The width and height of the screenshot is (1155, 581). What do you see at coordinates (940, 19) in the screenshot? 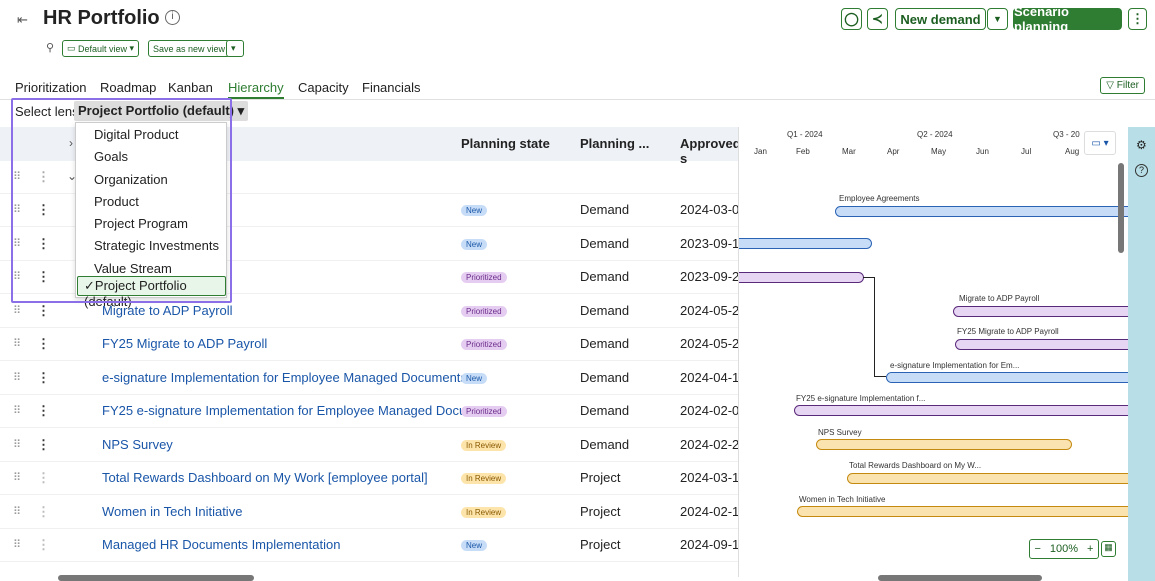
I see `new-demand-button: New demand` at bounding box center [940, 19].